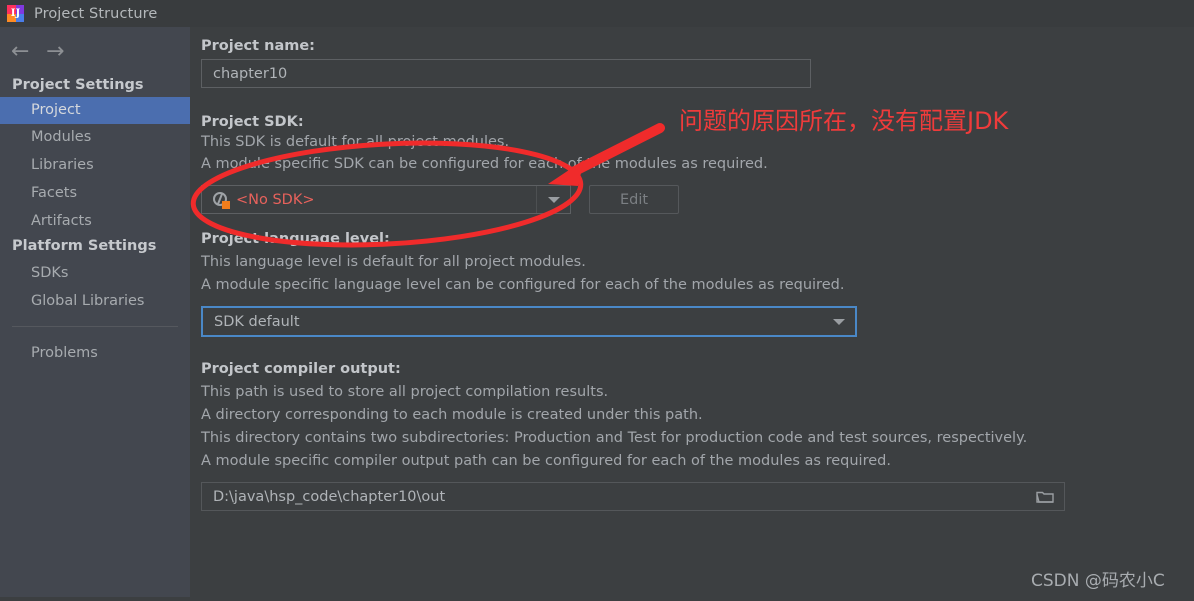 This screenshot has width=1194, height=601. Describe the element at coordinates (61, 221) in the screenshot. I see `sidebar-item-label: Artifacts` at that location.